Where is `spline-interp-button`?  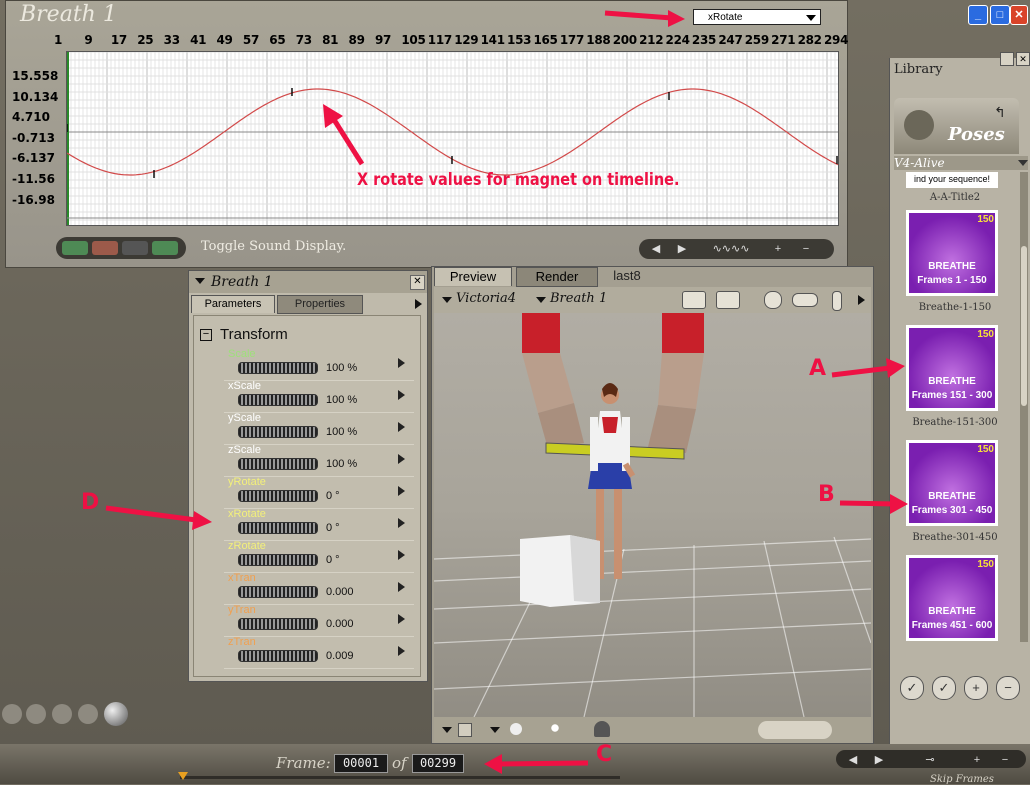 spline-interp-button is located at coordinates (75, 248).